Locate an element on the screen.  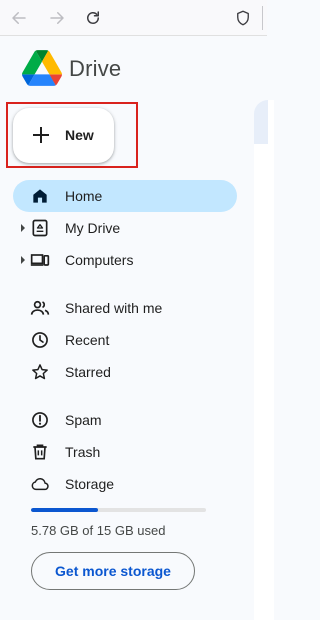
sidebar-item-label: Spam is located at coordinates (83, 420).